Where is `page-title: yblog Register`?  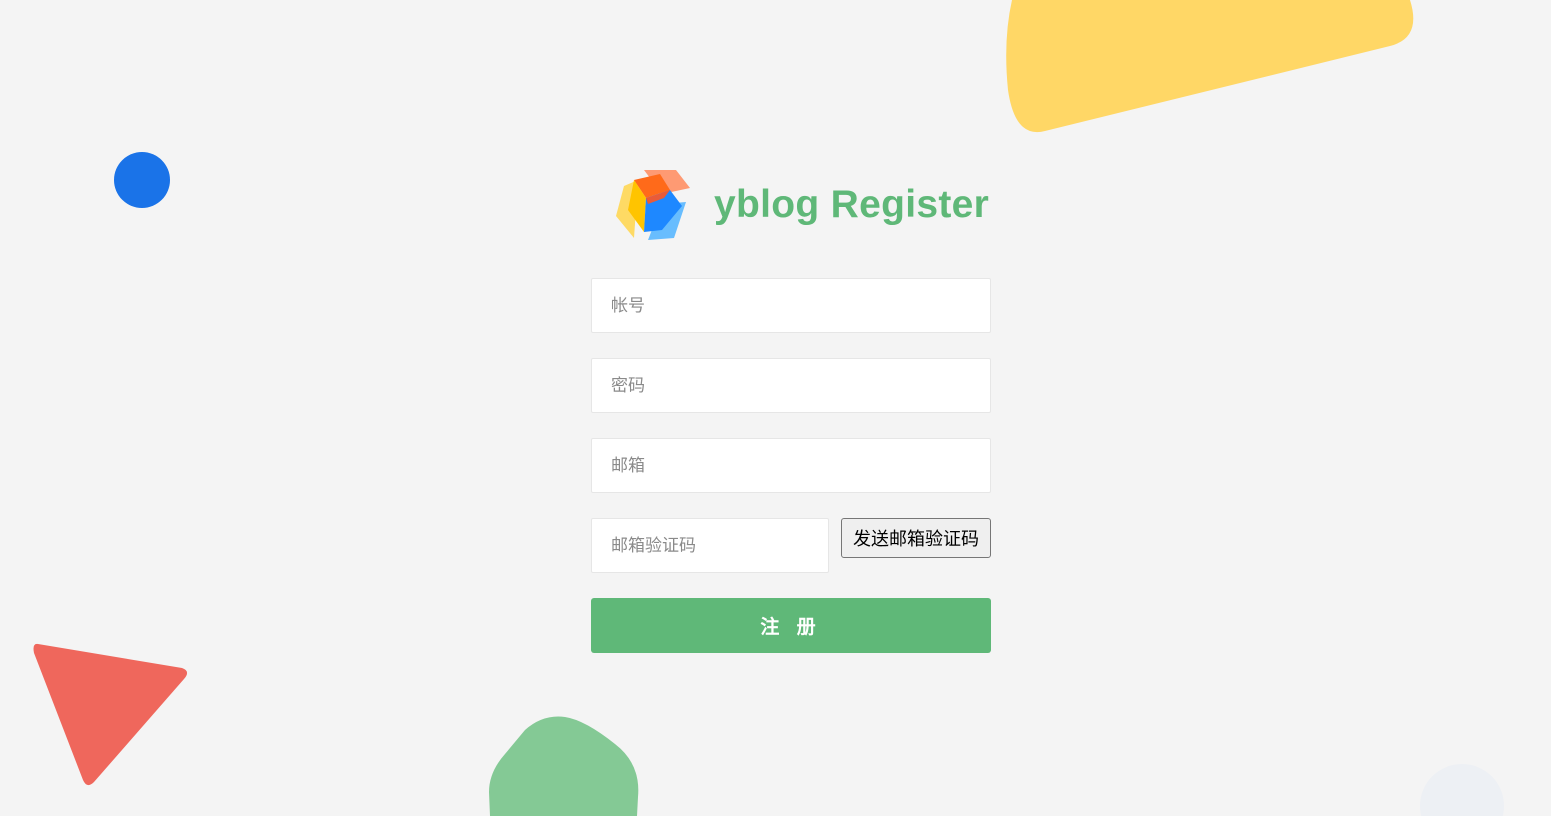
page-title: yblog Register is located at coordinates (852, 204).